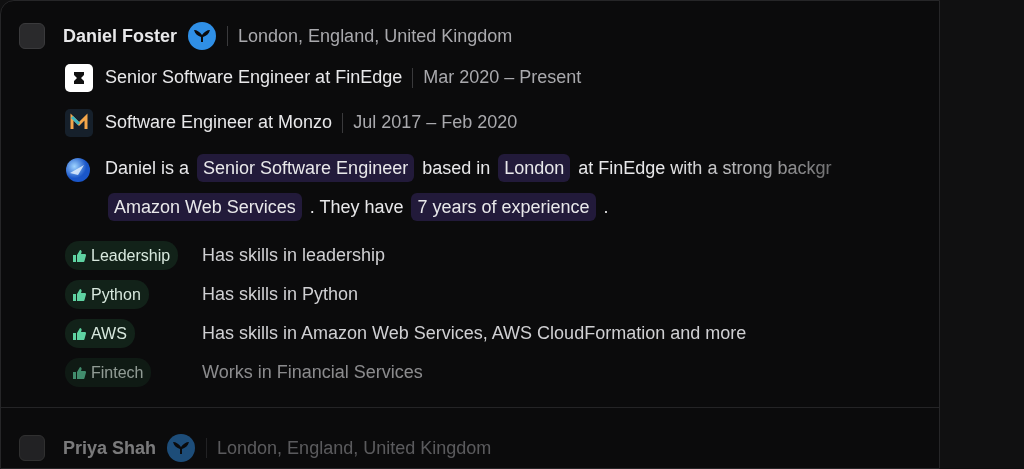 This screenshot has width=1024, height=469. What do you see at coordinates (281, 294) in the screenshot?
I see `skill-reason: Has skills in Python` at bounding box center [281, 294].